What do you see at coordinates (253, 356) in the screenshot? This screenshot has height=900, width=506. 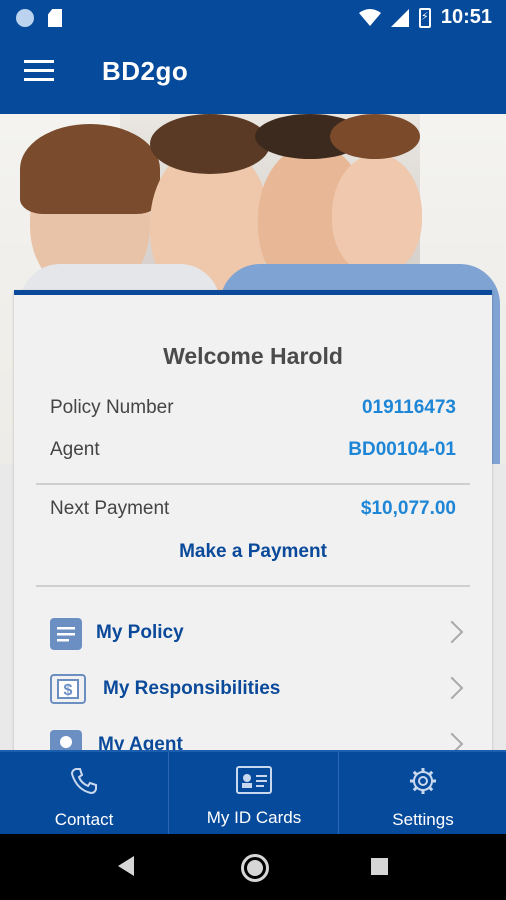 I see `welcome-heading: Welcome Harold` at bounding box center [253, 356].